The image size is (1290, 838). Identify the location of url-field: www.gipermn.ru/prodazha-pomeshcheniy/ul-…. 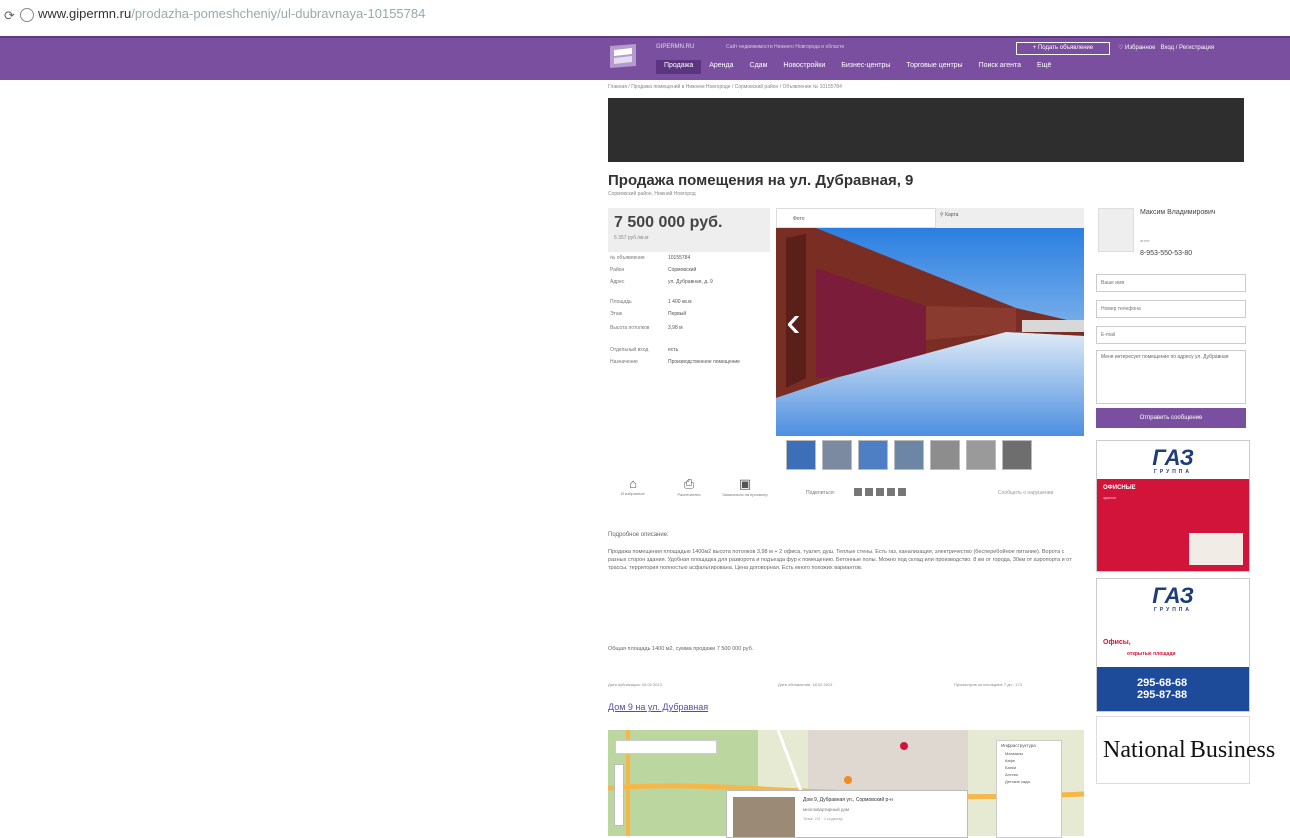
(231, 13).